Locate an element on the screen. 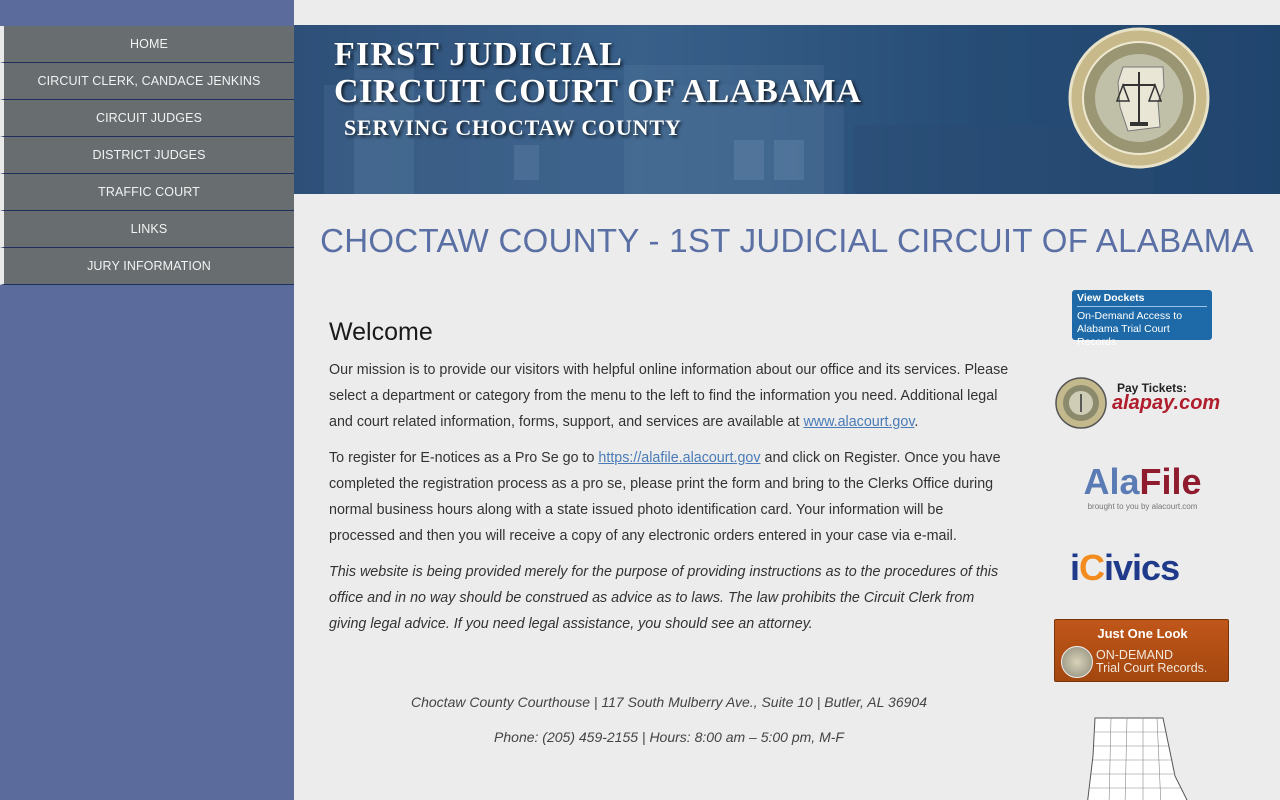 The height and width of the screenshot is (800, 1280). onelook-title: Just One Look is located at coordinates (1142, 633).